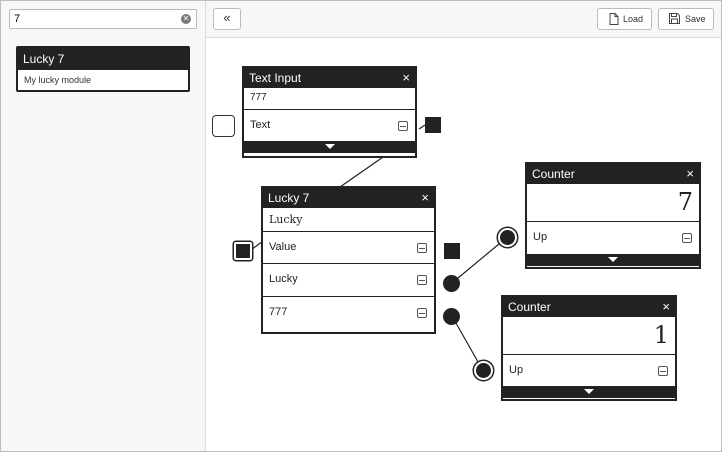 The image size is (722, 452). I want to click on counter-value: 7, so click(613, 203).